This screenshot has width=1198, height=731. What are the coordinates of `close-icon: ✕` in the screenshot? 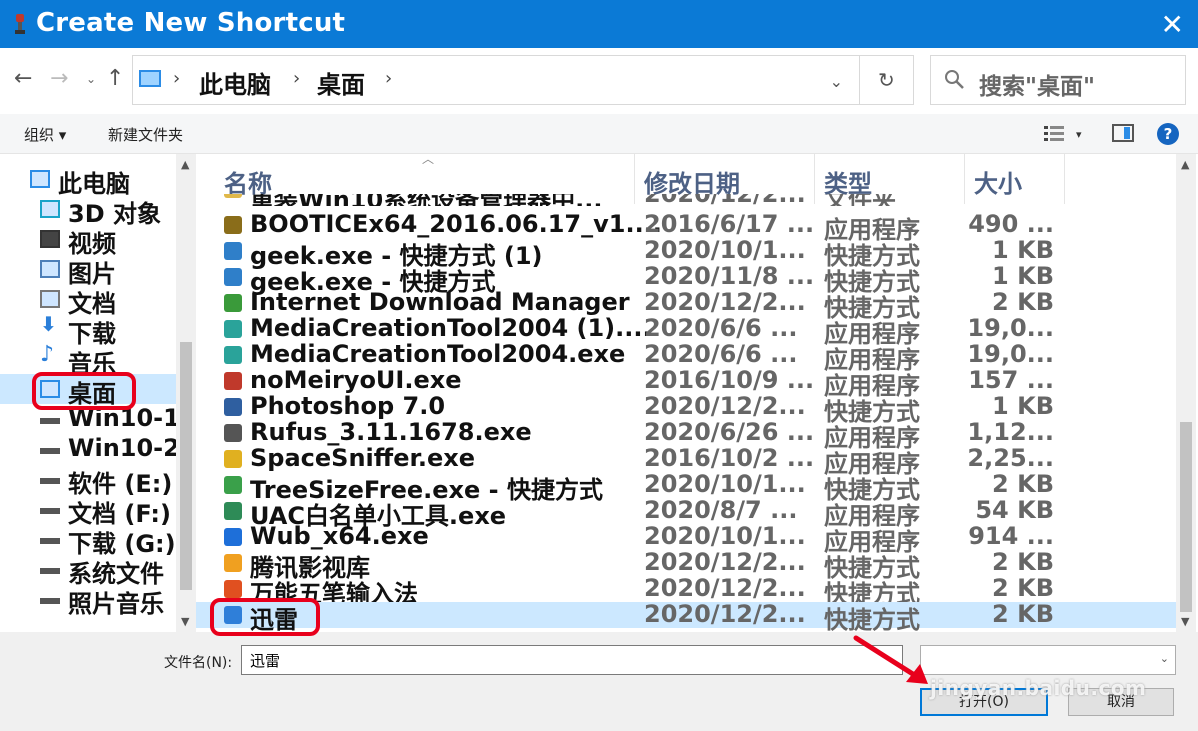 It's located at (1172, 24).